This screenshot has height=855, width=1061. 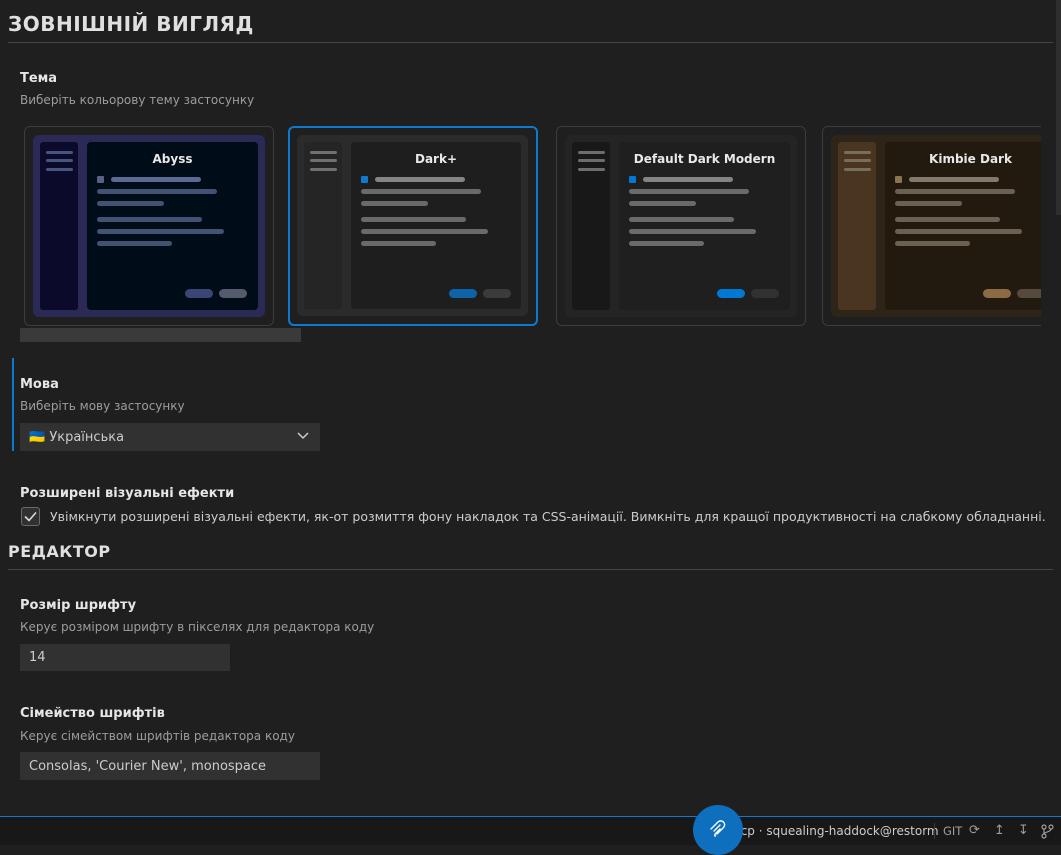 I want to click on vertical-scrollbar, so click(x=1058, y=107).